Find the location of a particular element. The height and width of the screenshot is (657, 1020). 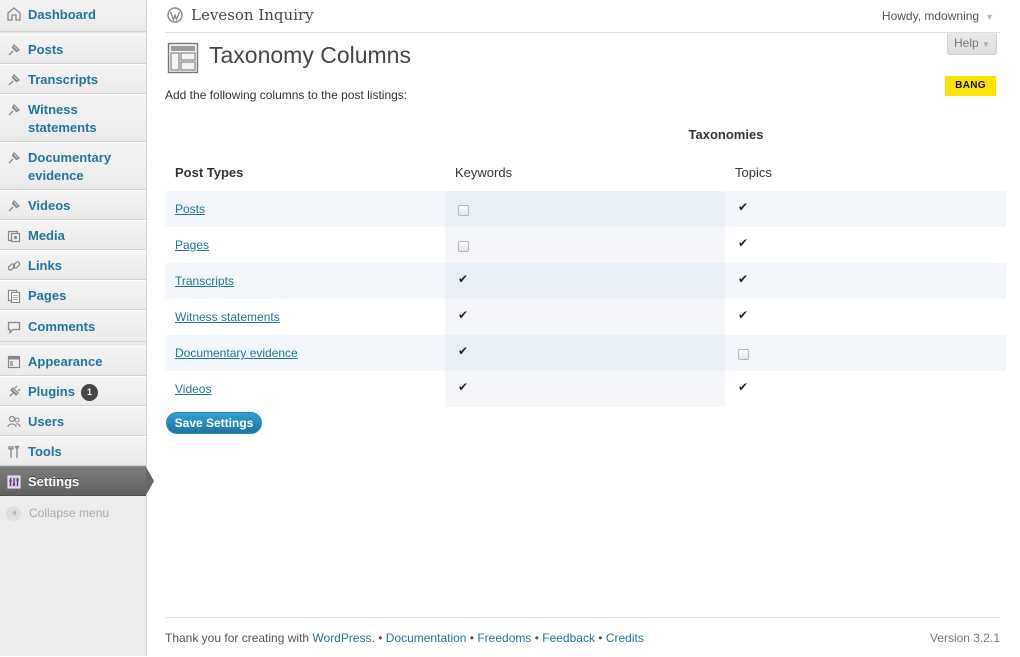

sidebar-item-dashboard: Dashboard is located at coordinates (73, 16).